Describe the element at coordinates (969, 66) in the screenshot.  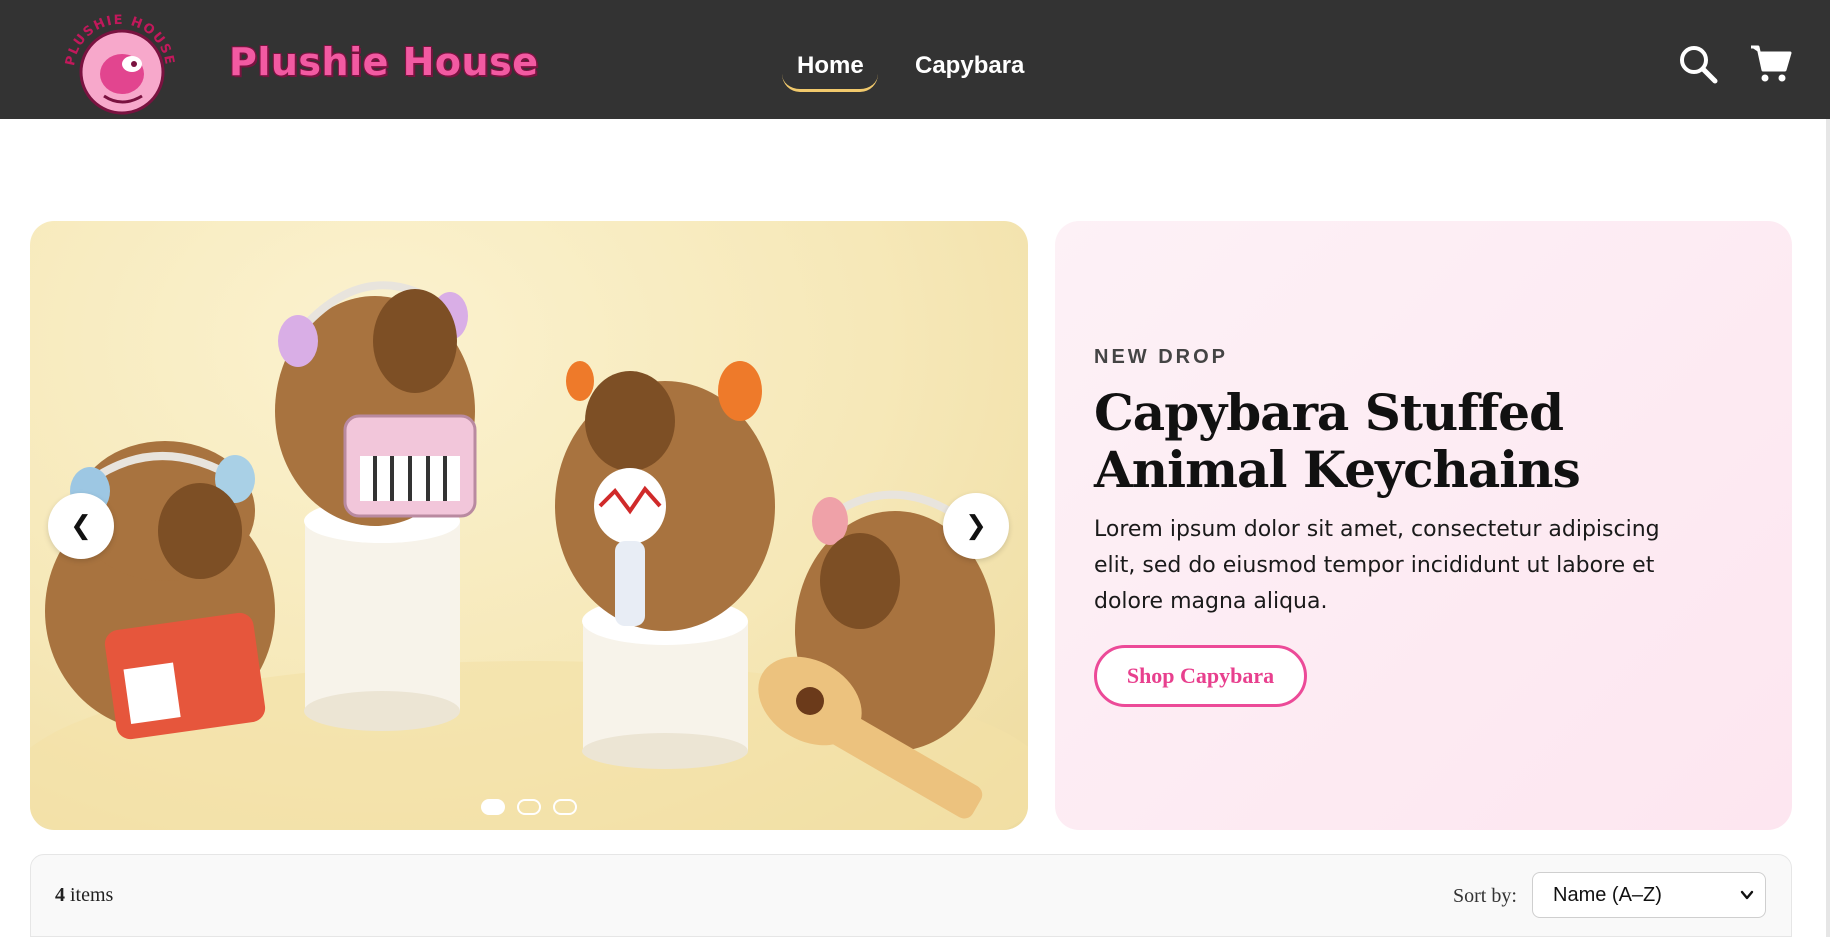
I see `nav-capybara: Capybara` at that location.